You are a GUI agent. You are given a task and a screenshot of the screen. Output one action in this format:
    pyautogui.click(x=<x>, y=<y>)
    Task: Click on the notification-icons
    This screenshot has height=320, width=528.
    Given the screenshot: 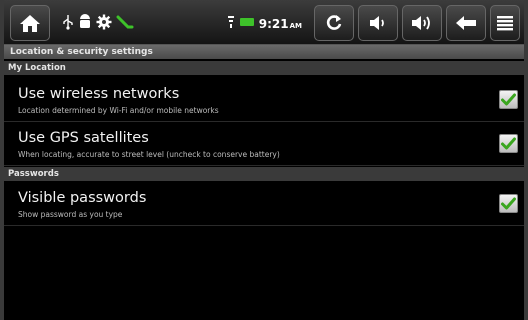 What is the action you would take?
    pyautogui.click(x=98, y=22)
    